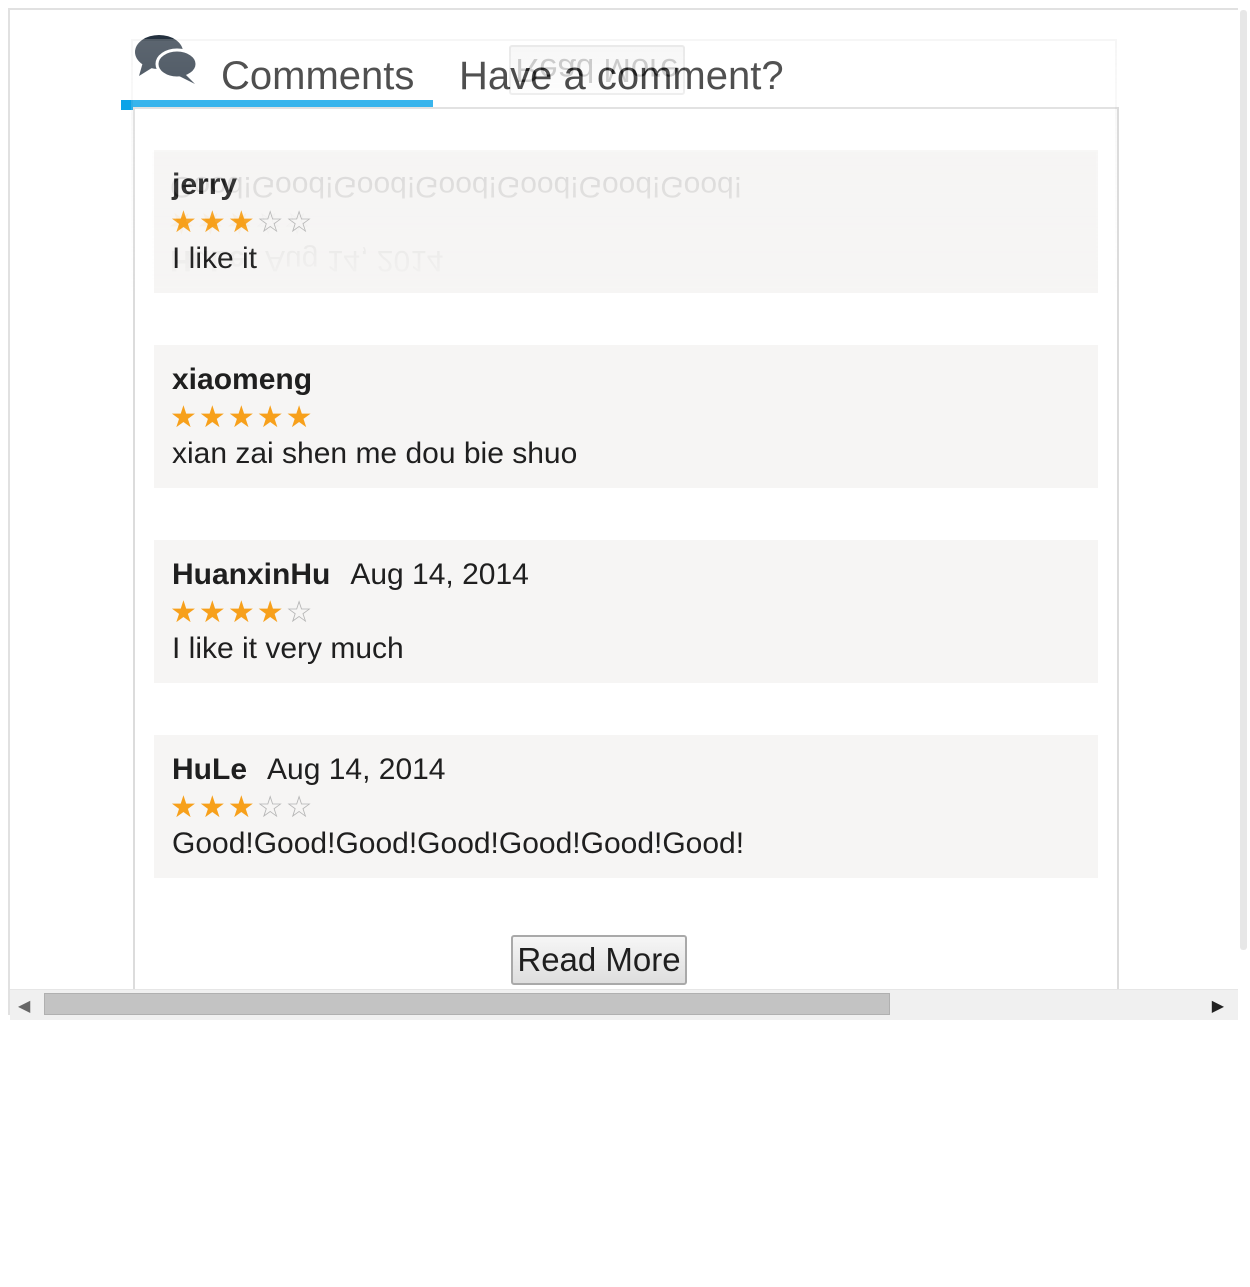  What do you see at coordinates (166, 60) in the screenshot?
I see `speech-bubbles-icon` at bounding box center [166, 60].